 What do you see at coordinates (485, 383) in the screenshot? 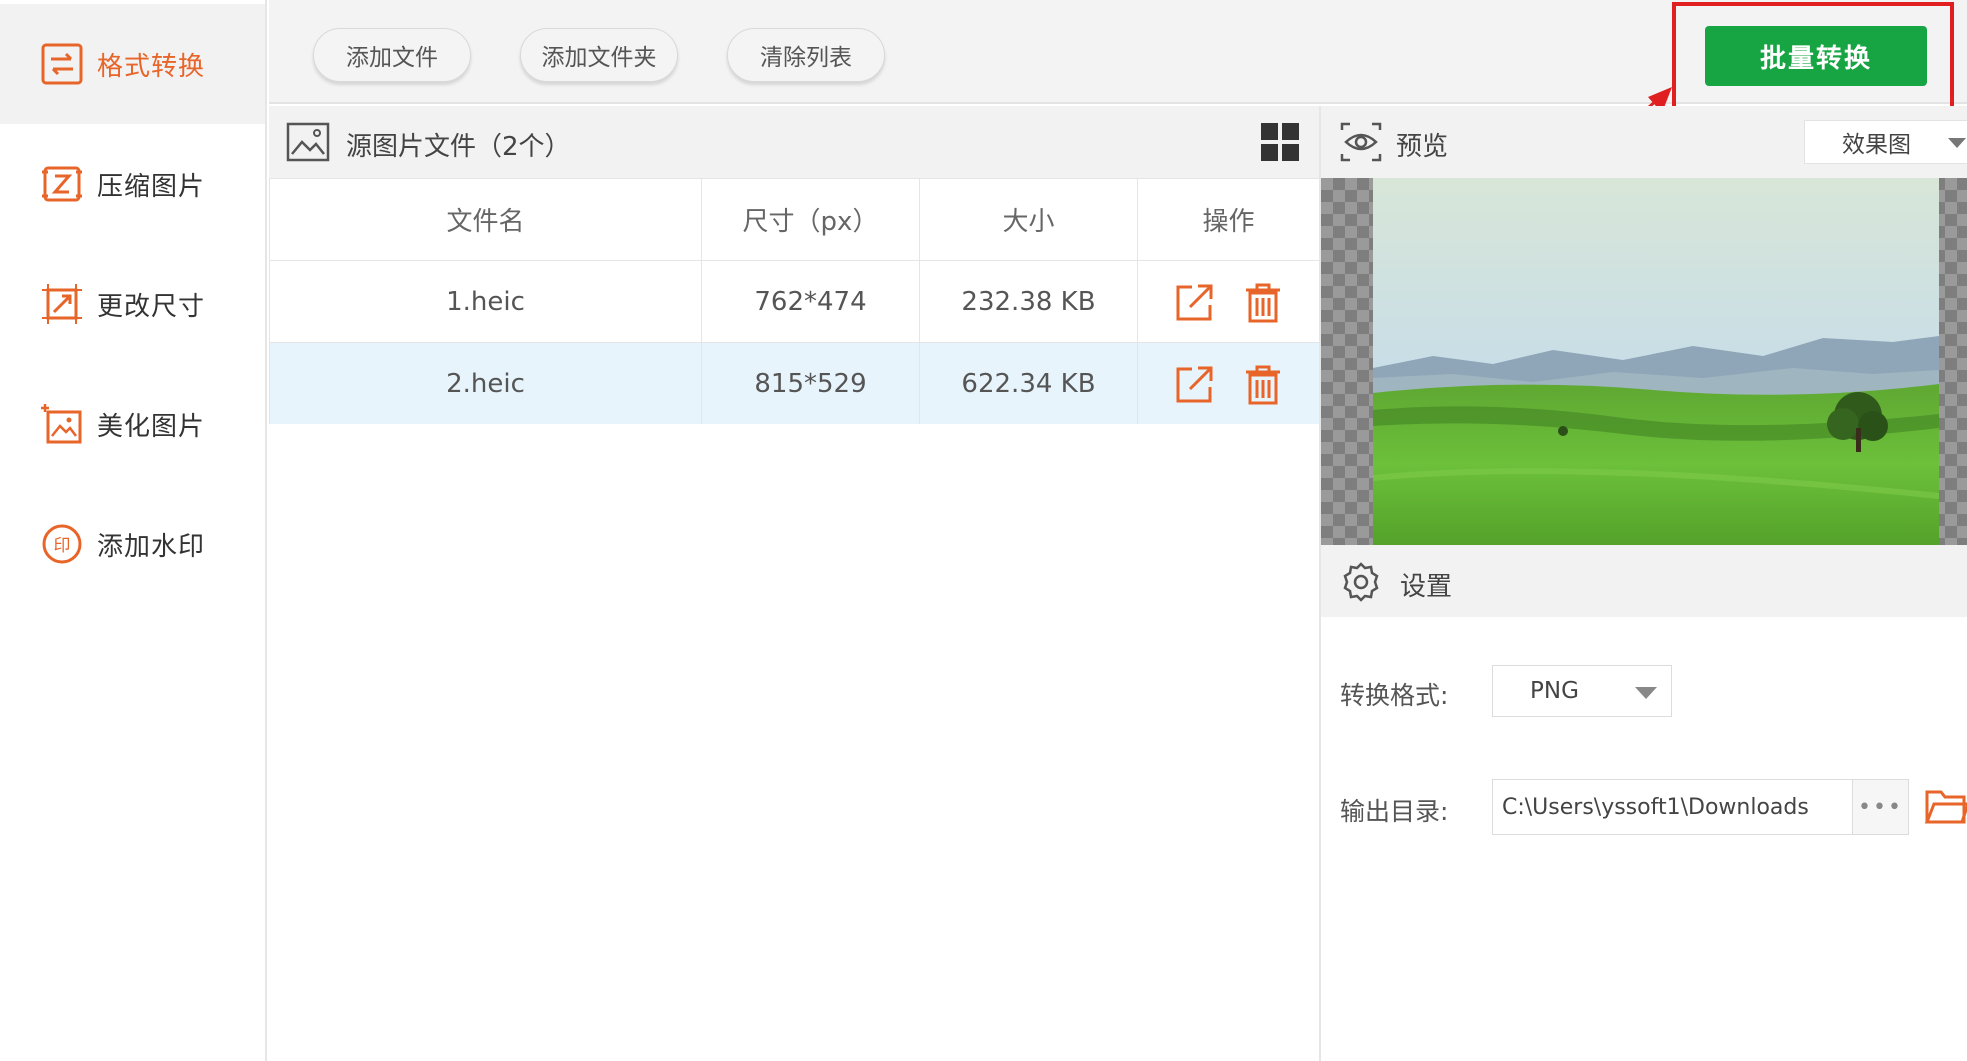
I see `file-name-cell: 2.heic` at bounding box center [485, 383].